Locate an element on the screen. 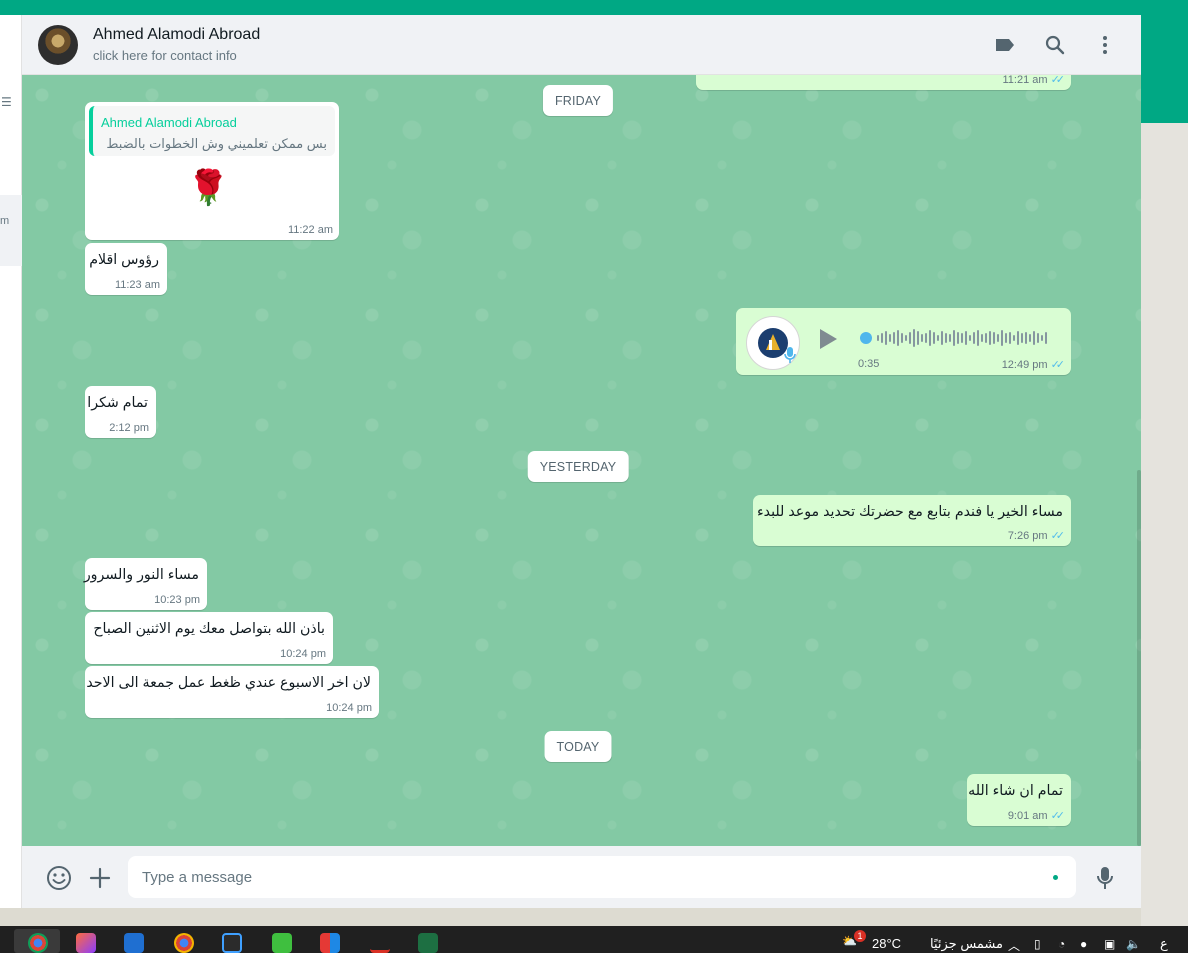 This screenshot has width=1188, height=953. chevron-up-icon: ︿ is located at coordinates (1014, 945).